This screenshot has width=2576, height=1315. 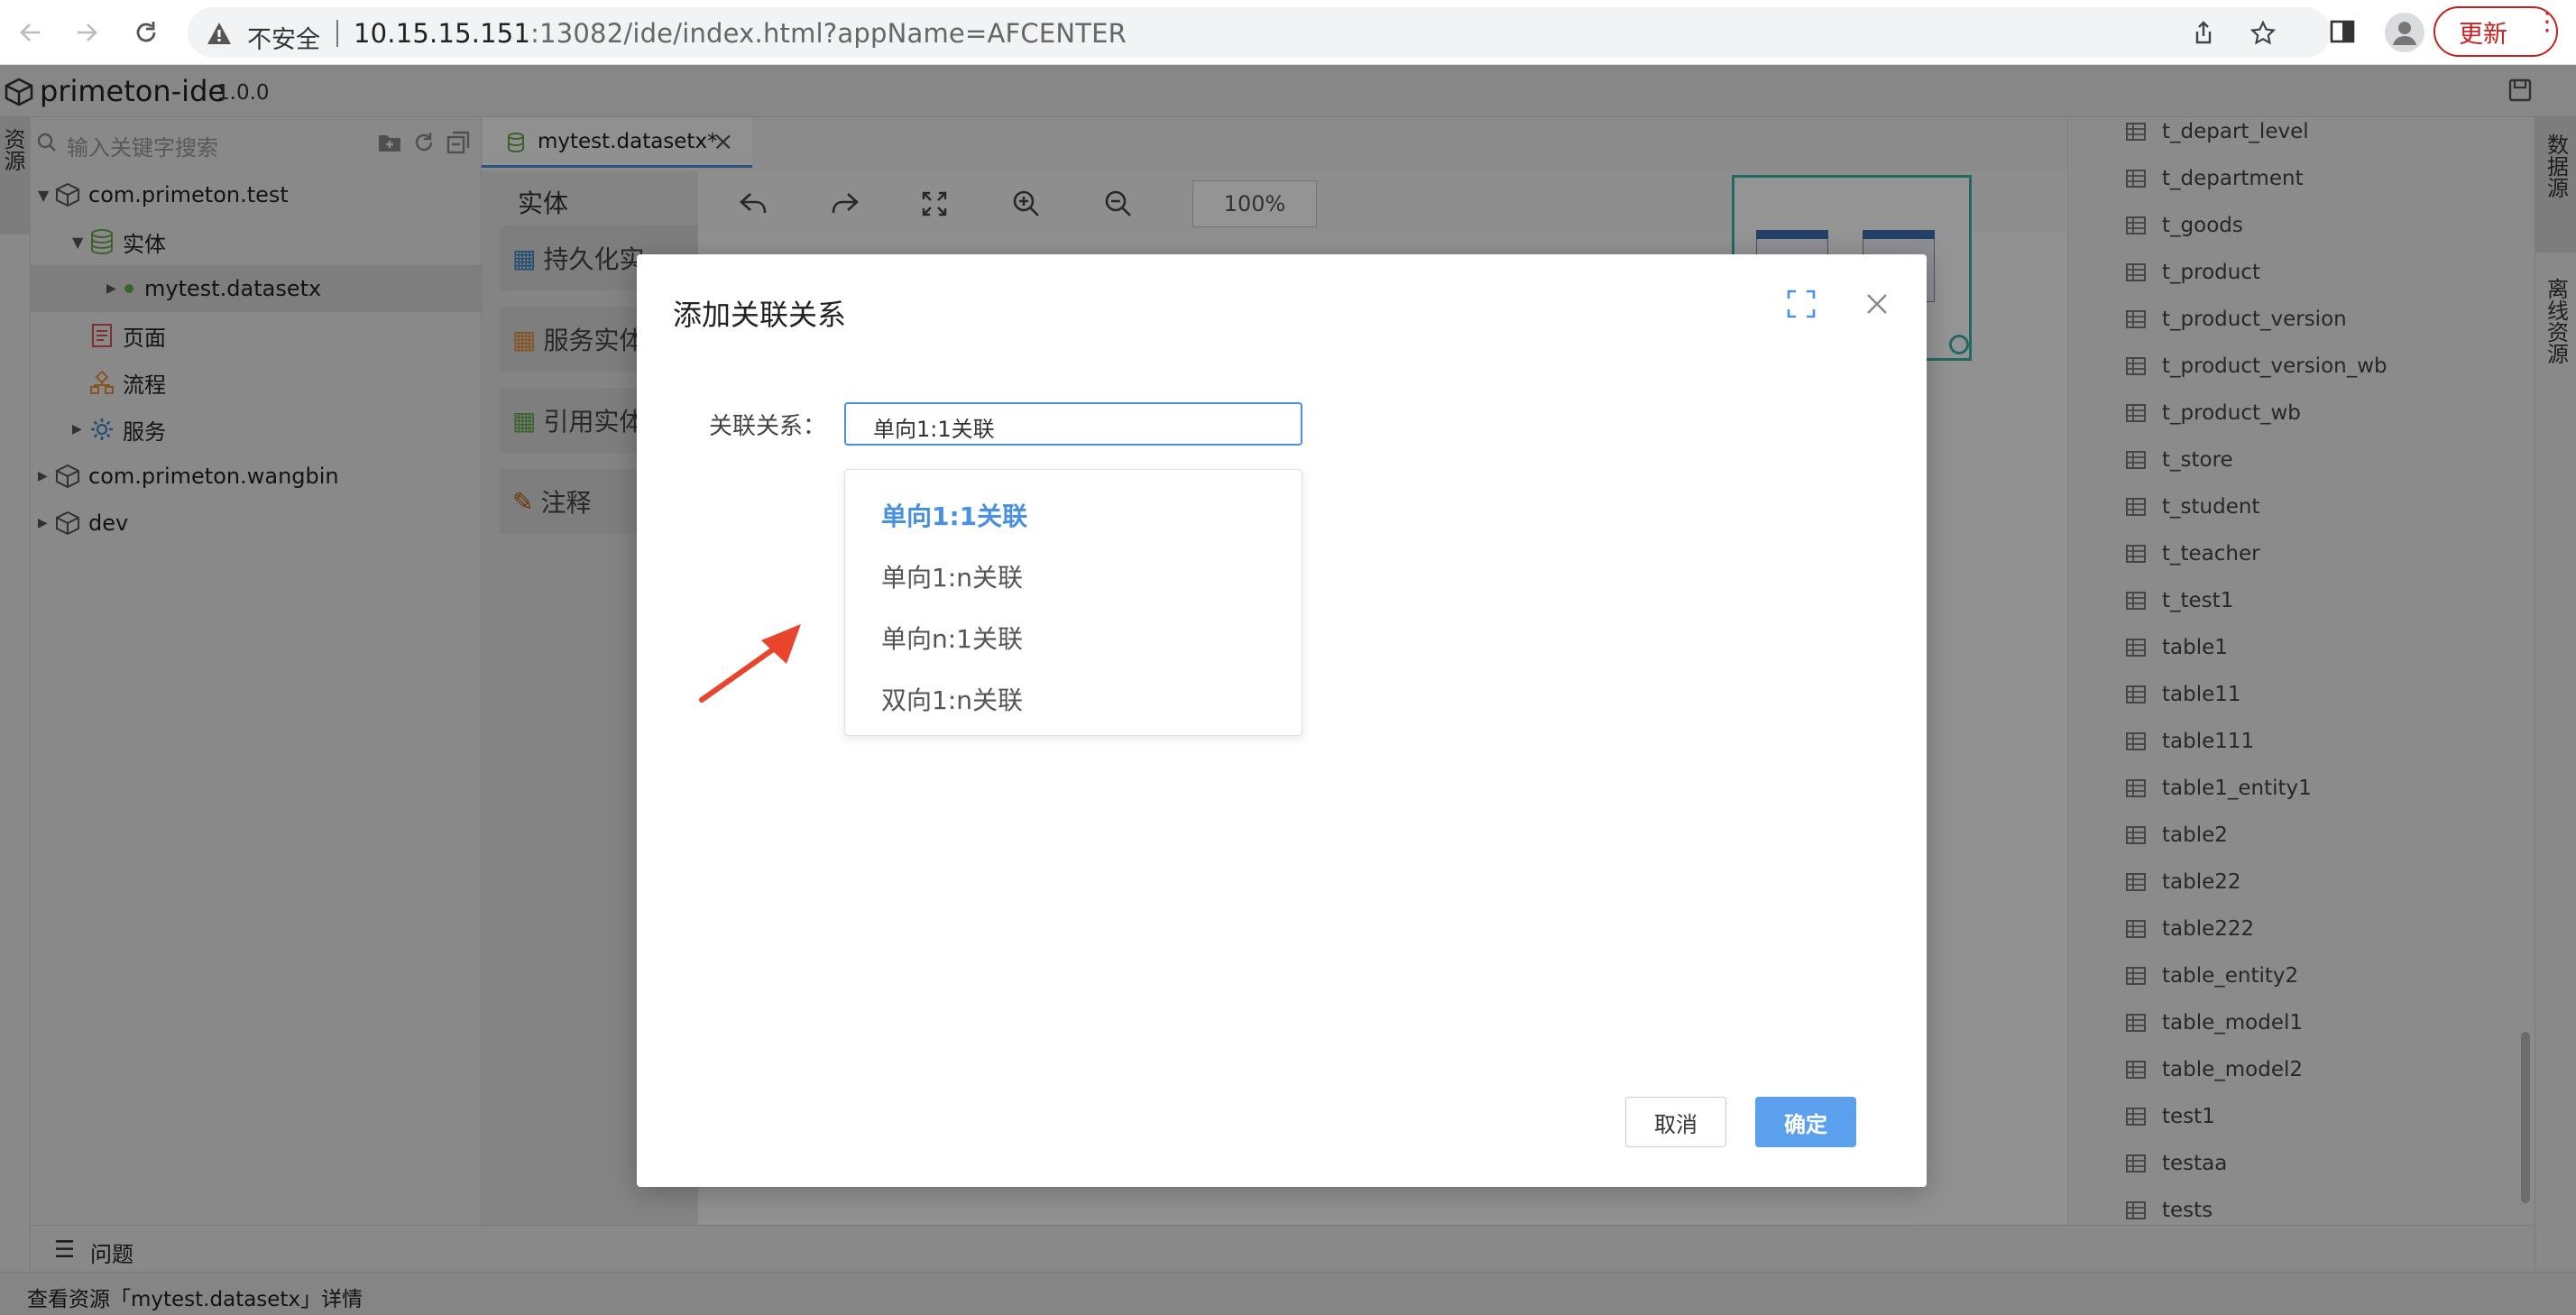 I want to click on security-label: 不安全, so click(x=283, y=37).